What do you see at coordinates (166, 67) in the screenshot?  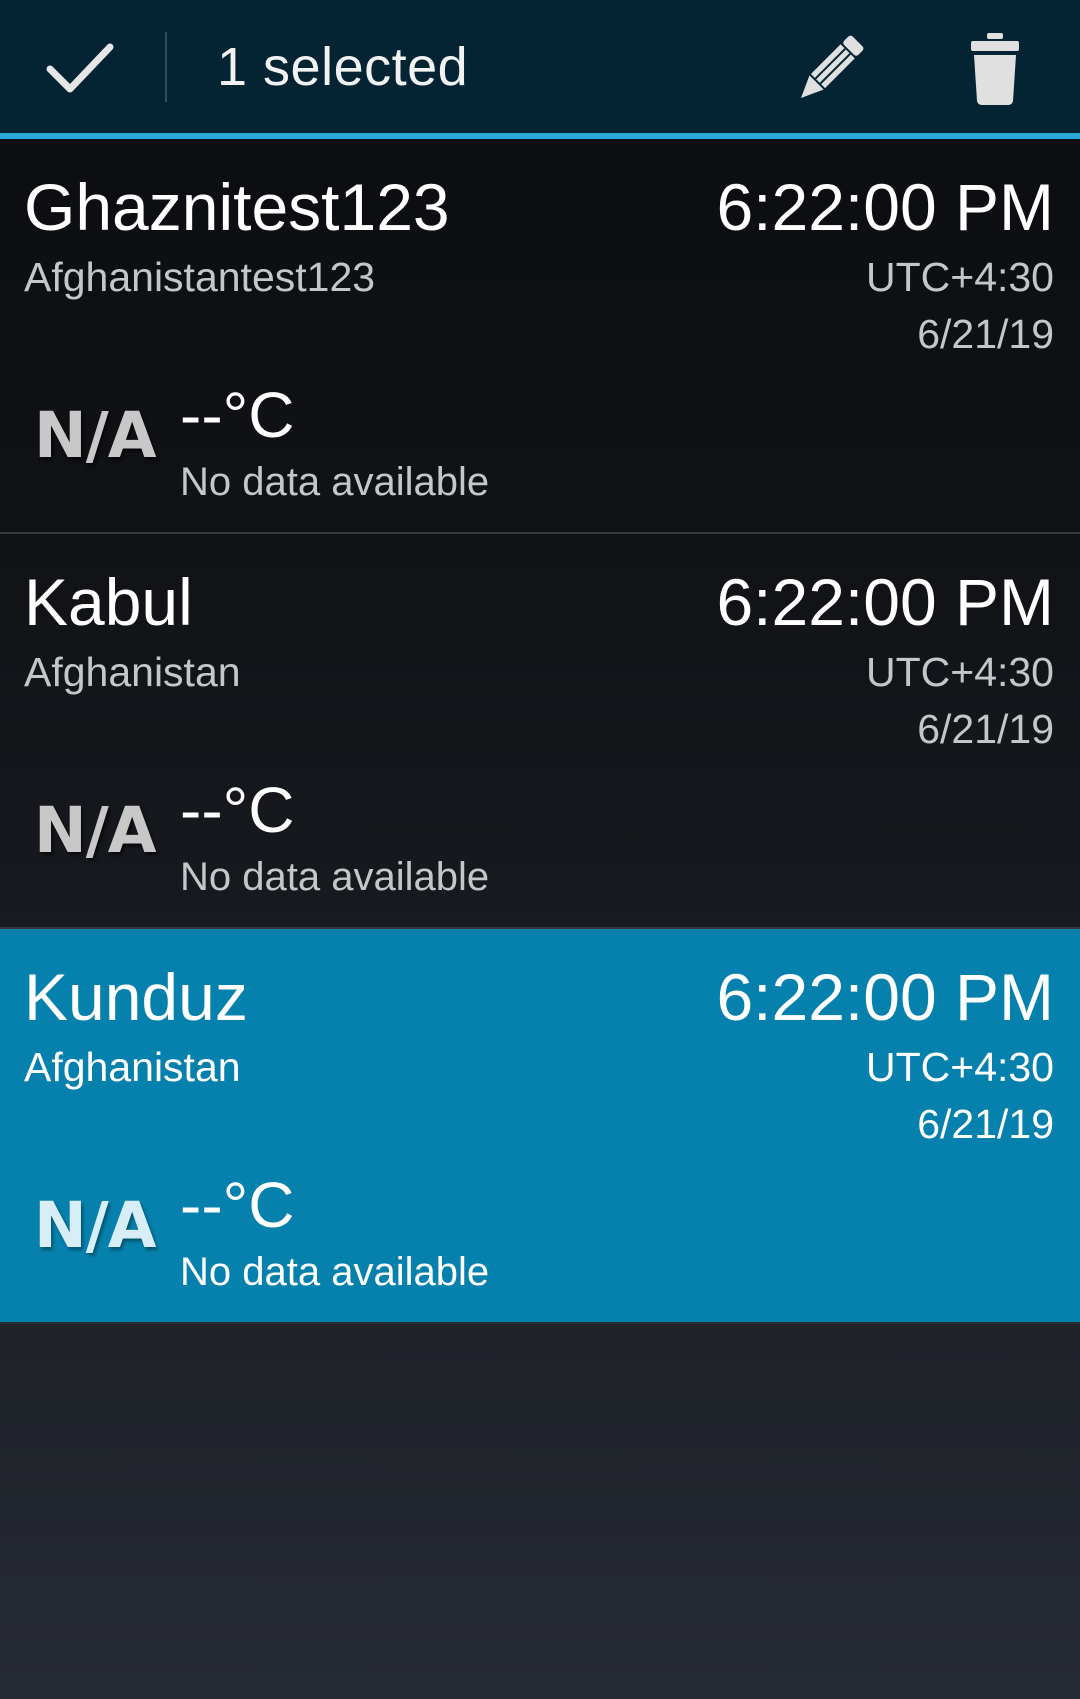 I see `divider` at bounding box center [166, 67].